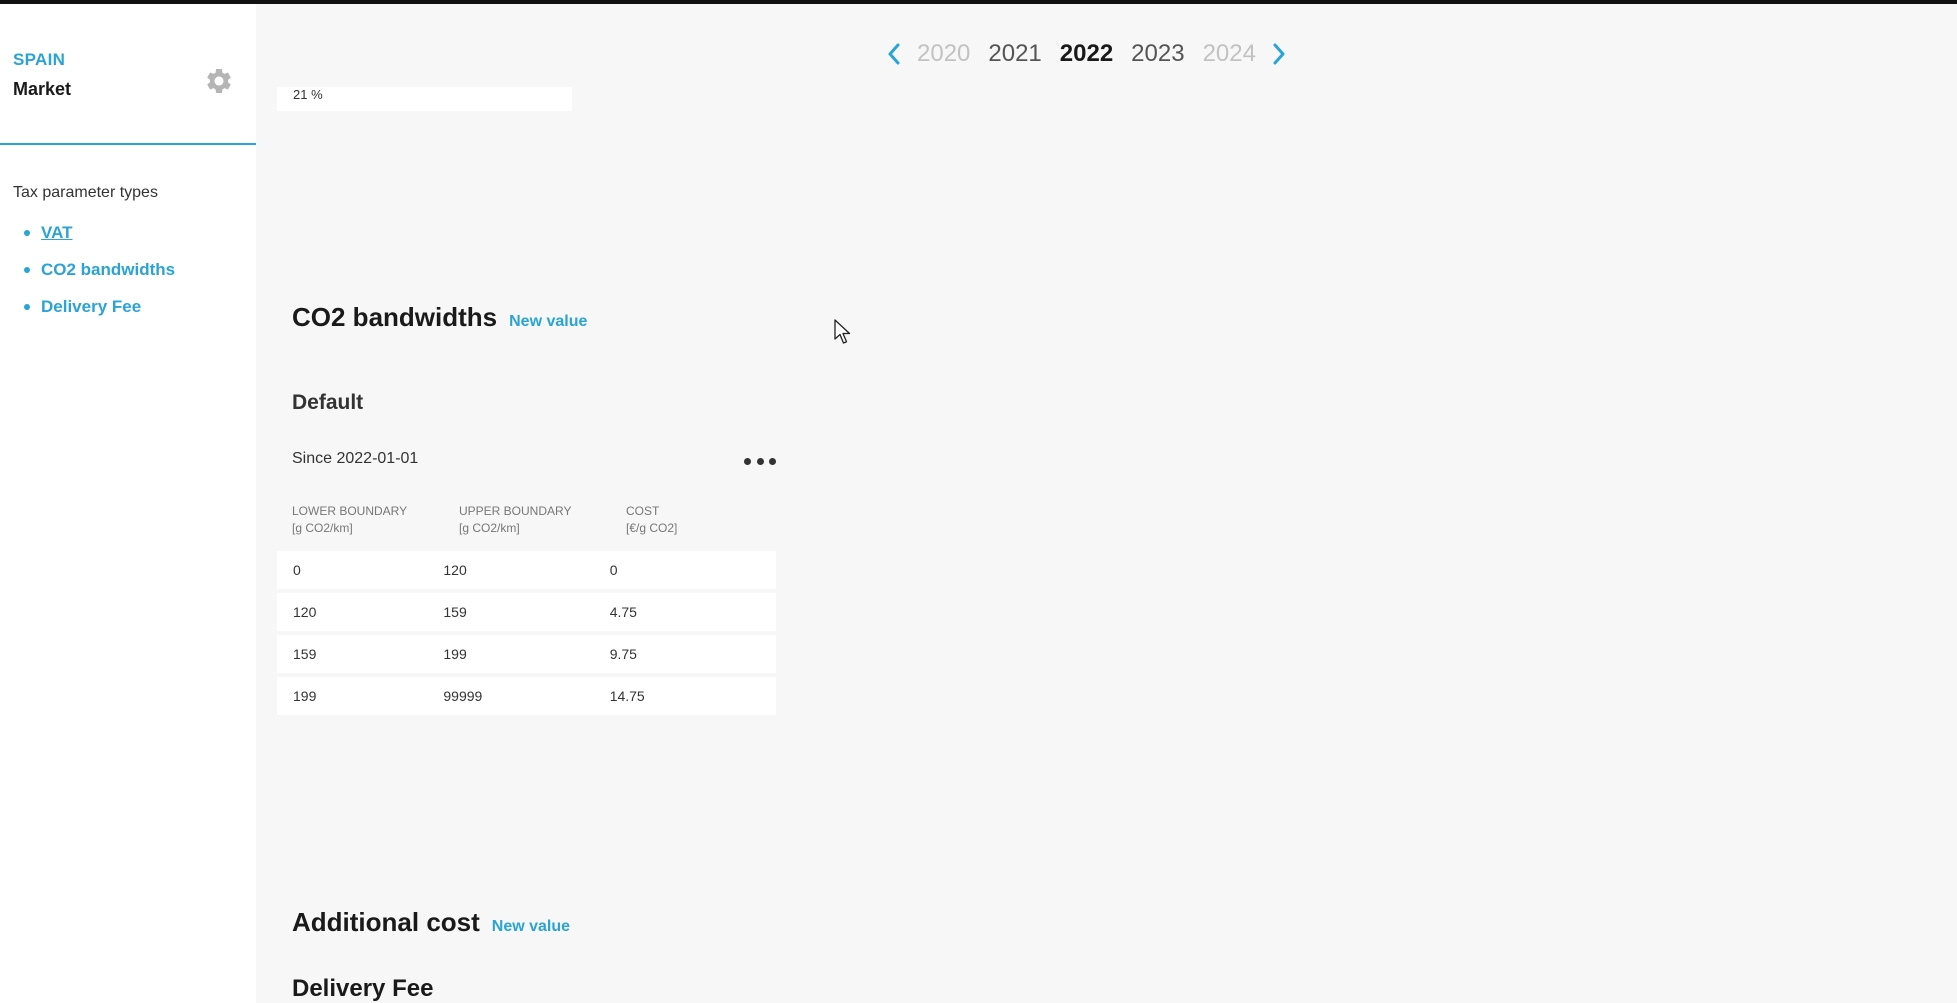 This screenshot has height=1003, width=1957. I want to click on additional-new-value-button: New value, so click(531, 927).